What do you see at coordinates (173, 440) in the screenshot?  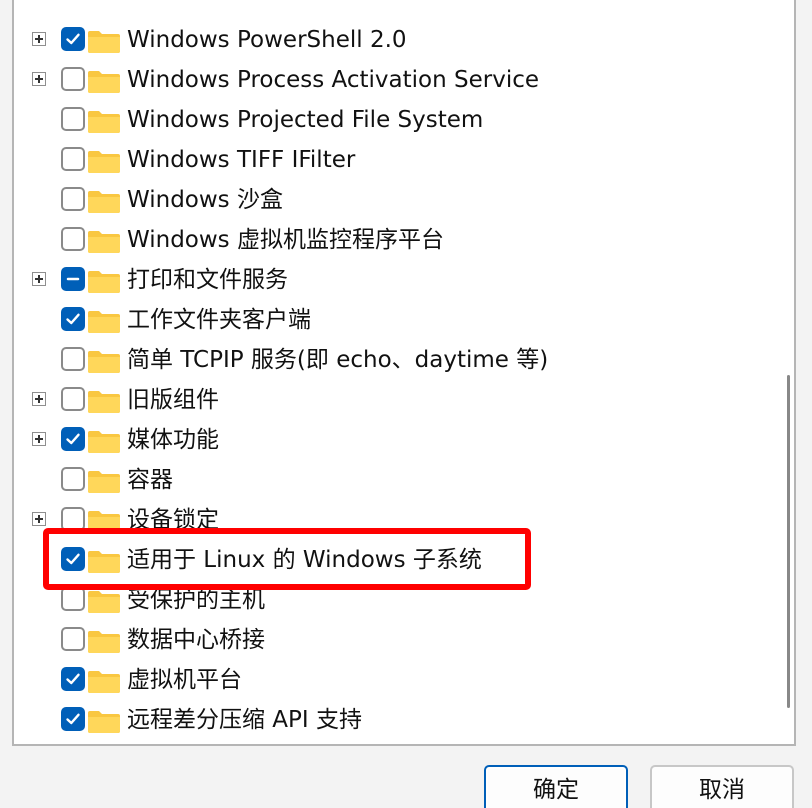 I see `feature-label: 媒体功能` at bounding box center [173, 440].